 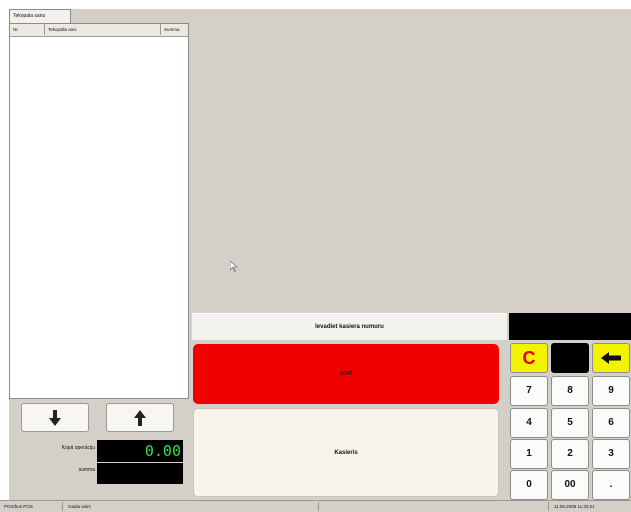 I want to click on status-datetime: 11.06.2009 11:33:21, so click(x=574, y=506).